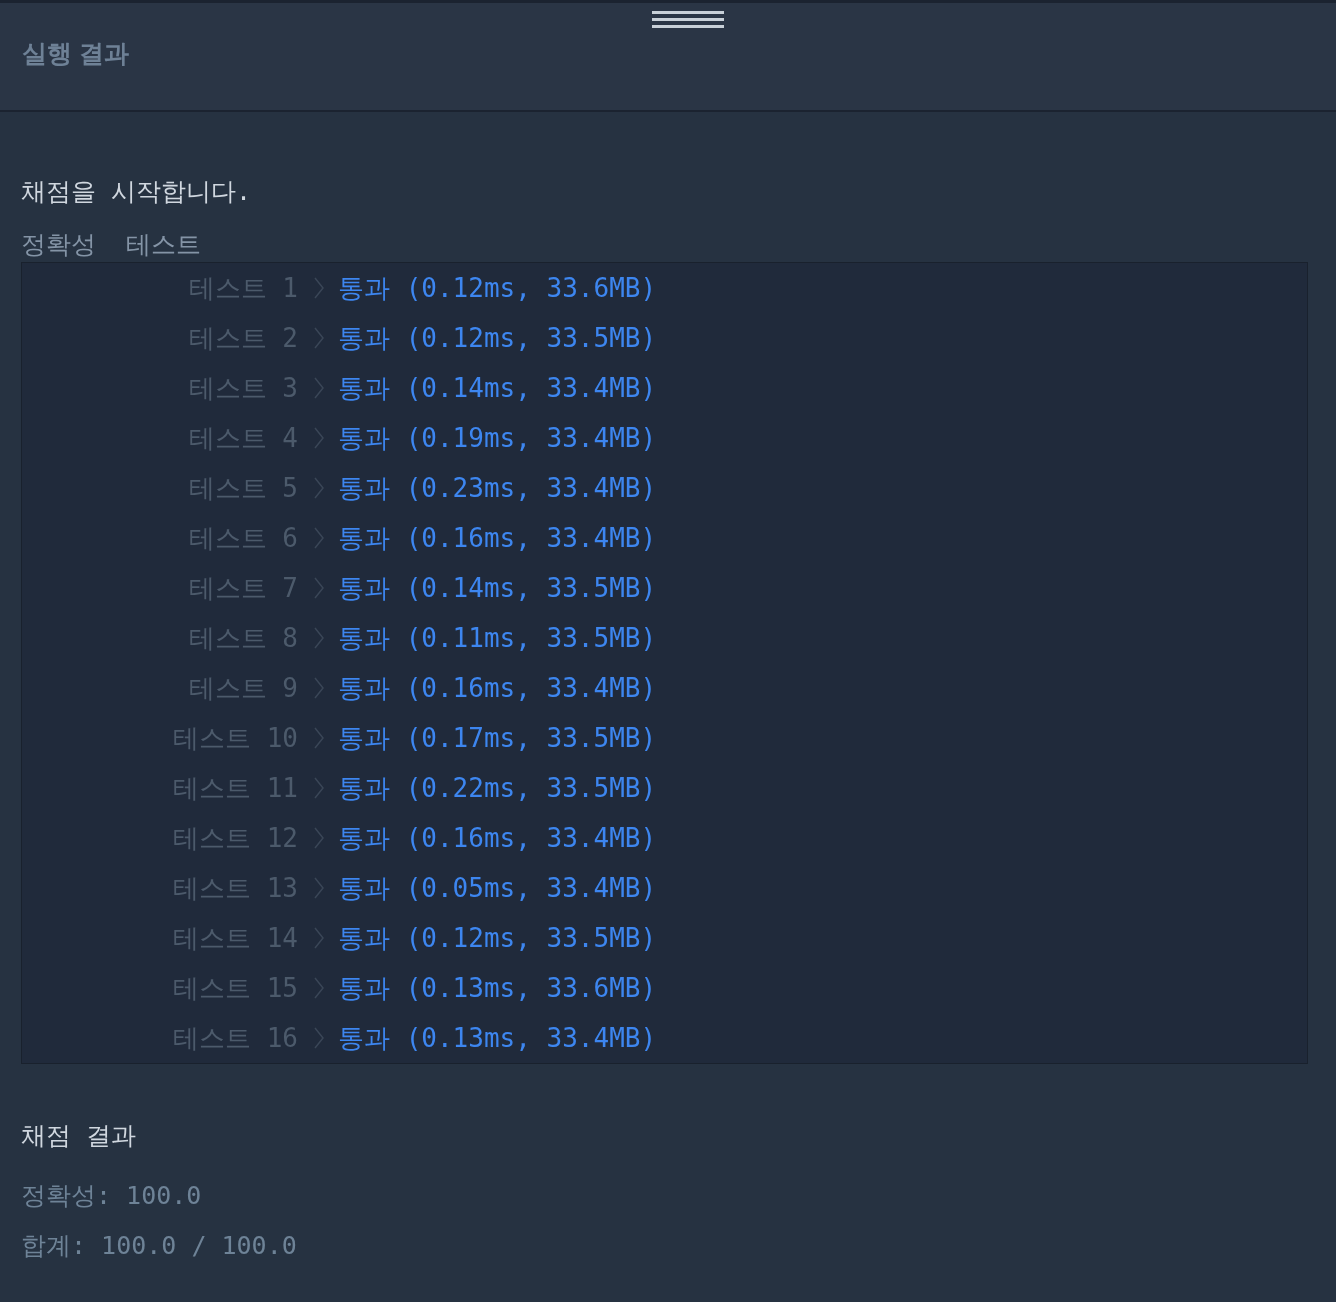  I want to click on test-result: 통과 (0.05ms, 33.4MB), so click(497, 888).